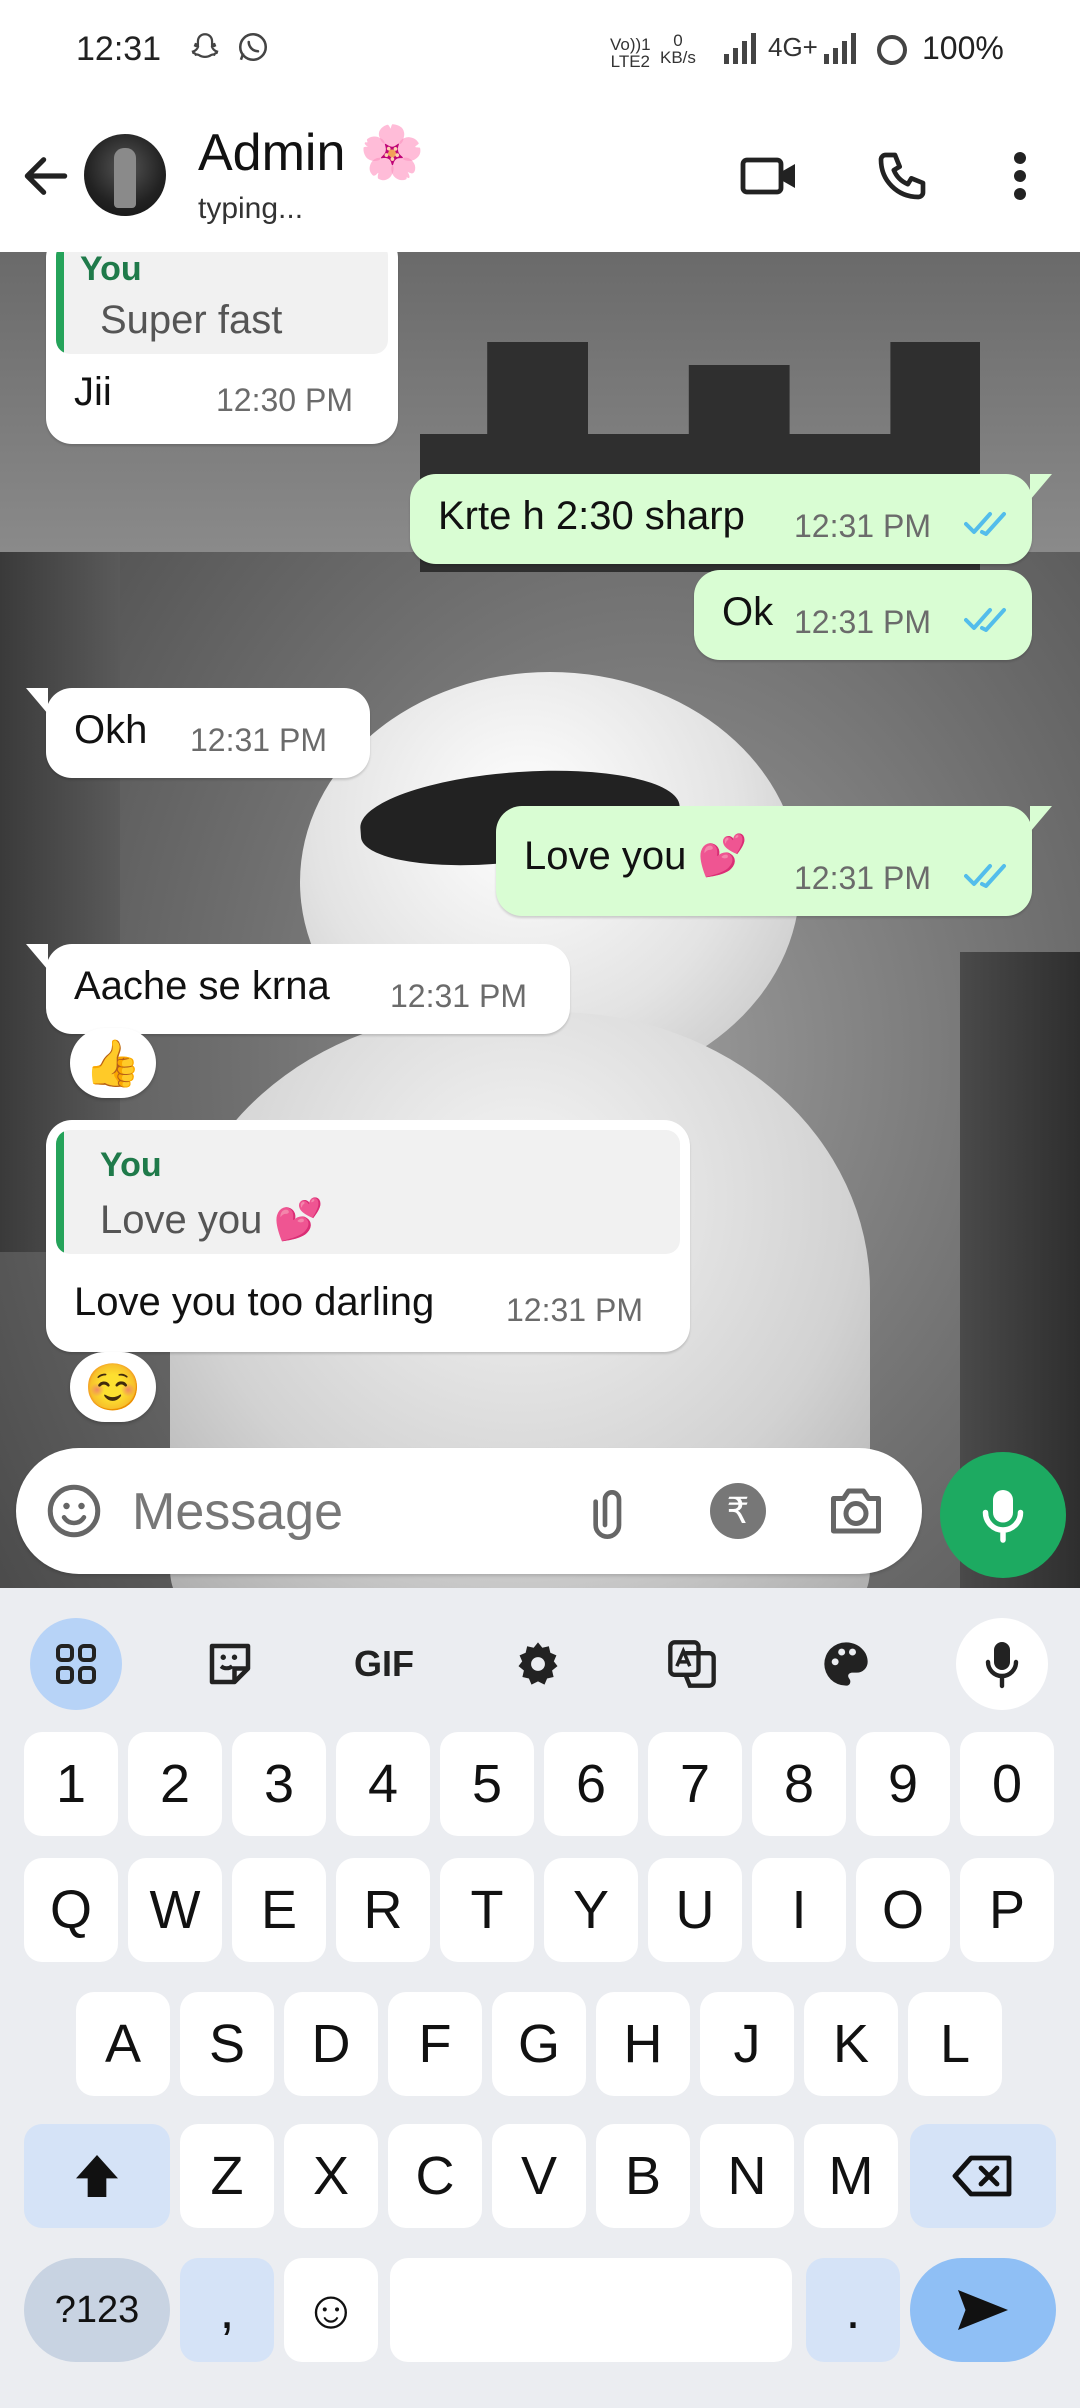 Image resolution: width=1080 pixels, height=2408 pixels. What do you see at coordinates (227, 2044) in the screenshot?
I see `key-s: S` at bounding box center [227, 2044].